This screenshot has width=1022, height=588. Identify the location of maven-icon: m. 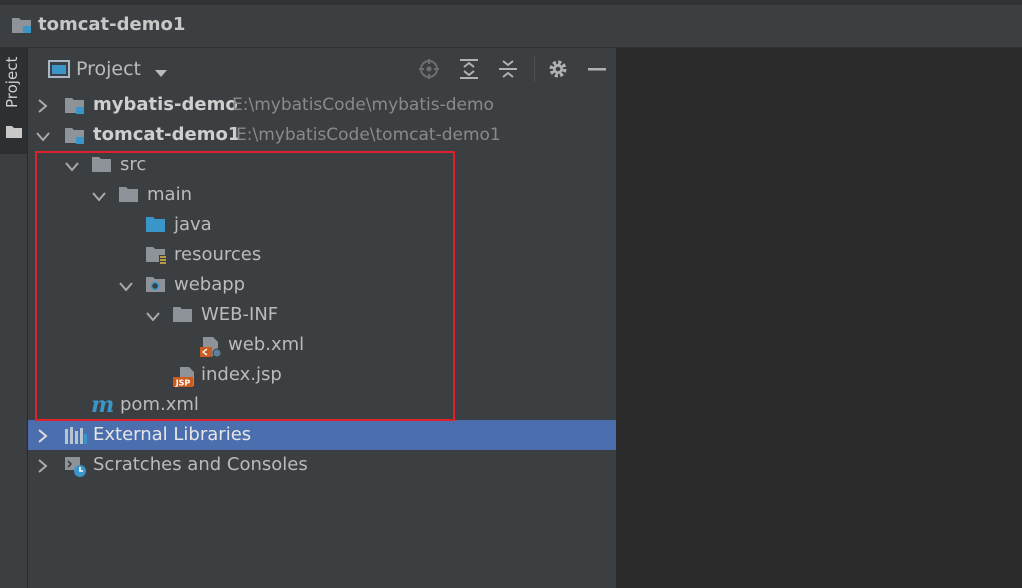
(103, 405).